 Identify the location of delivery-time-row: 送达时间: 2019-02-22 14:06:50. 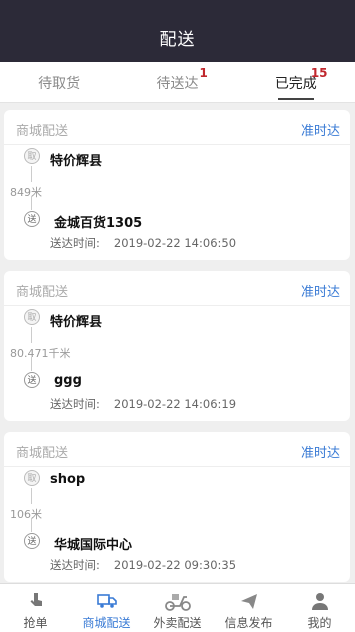
(143, 243).